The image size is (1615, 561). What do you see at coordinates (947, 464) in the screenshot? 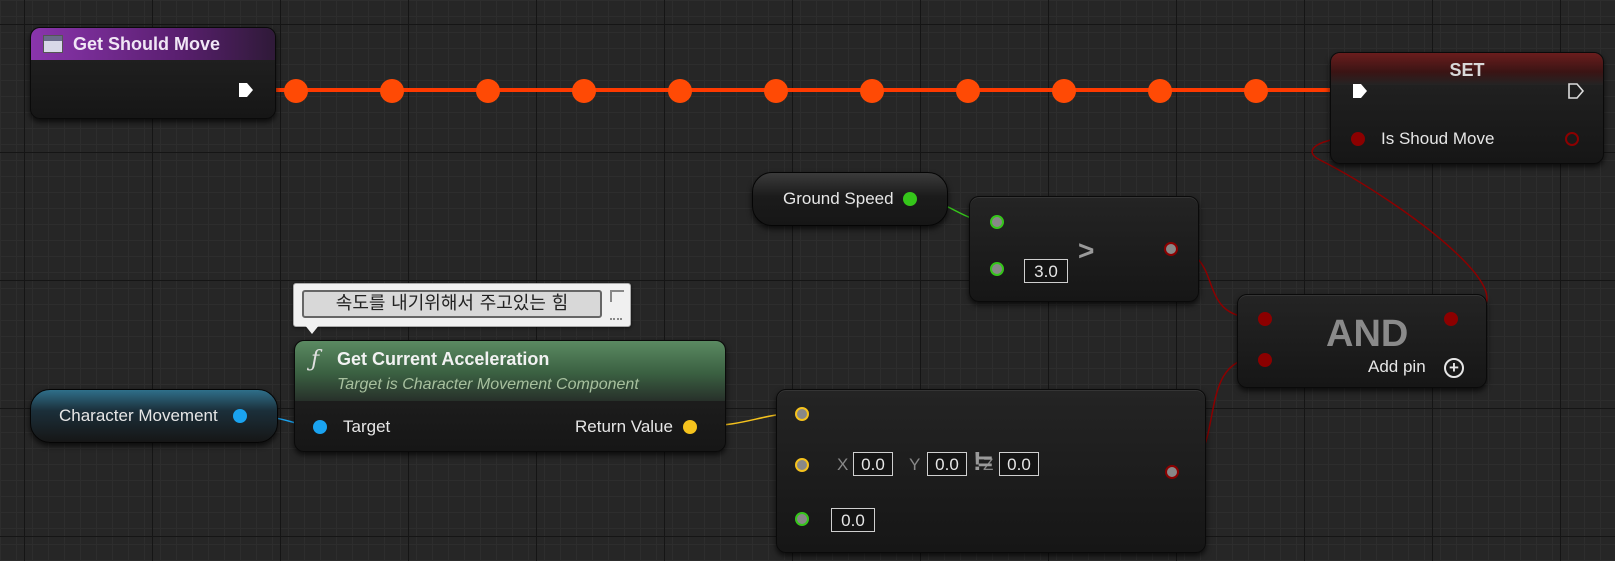
I see `y-value-field: 0.0` at bounding box center [947, 464].